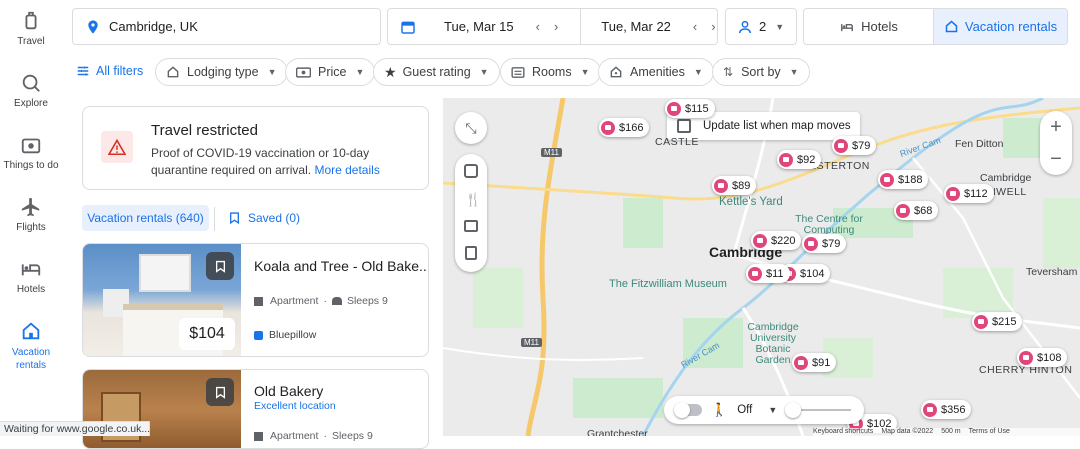  What do you see at coordinates (979, 144) in the screenshot?
I see `map-label-fen-ditton: Fen Ditton` at bounding box center [979, 144].